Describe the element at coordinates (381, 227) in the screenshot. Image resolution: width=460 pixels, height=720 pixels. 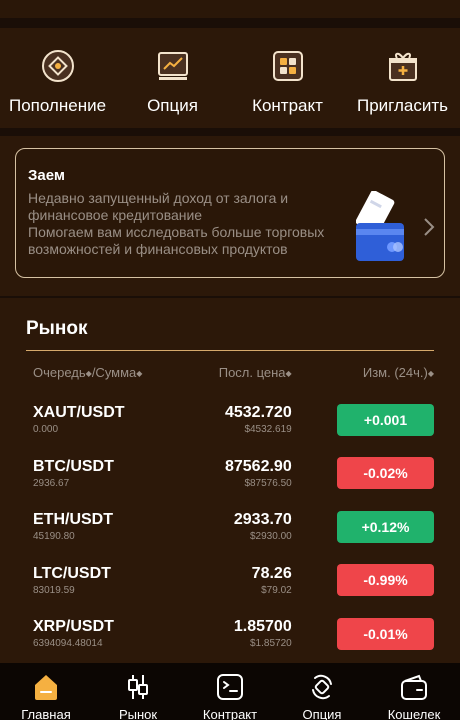
I see `loan-card-illustration` at that location.